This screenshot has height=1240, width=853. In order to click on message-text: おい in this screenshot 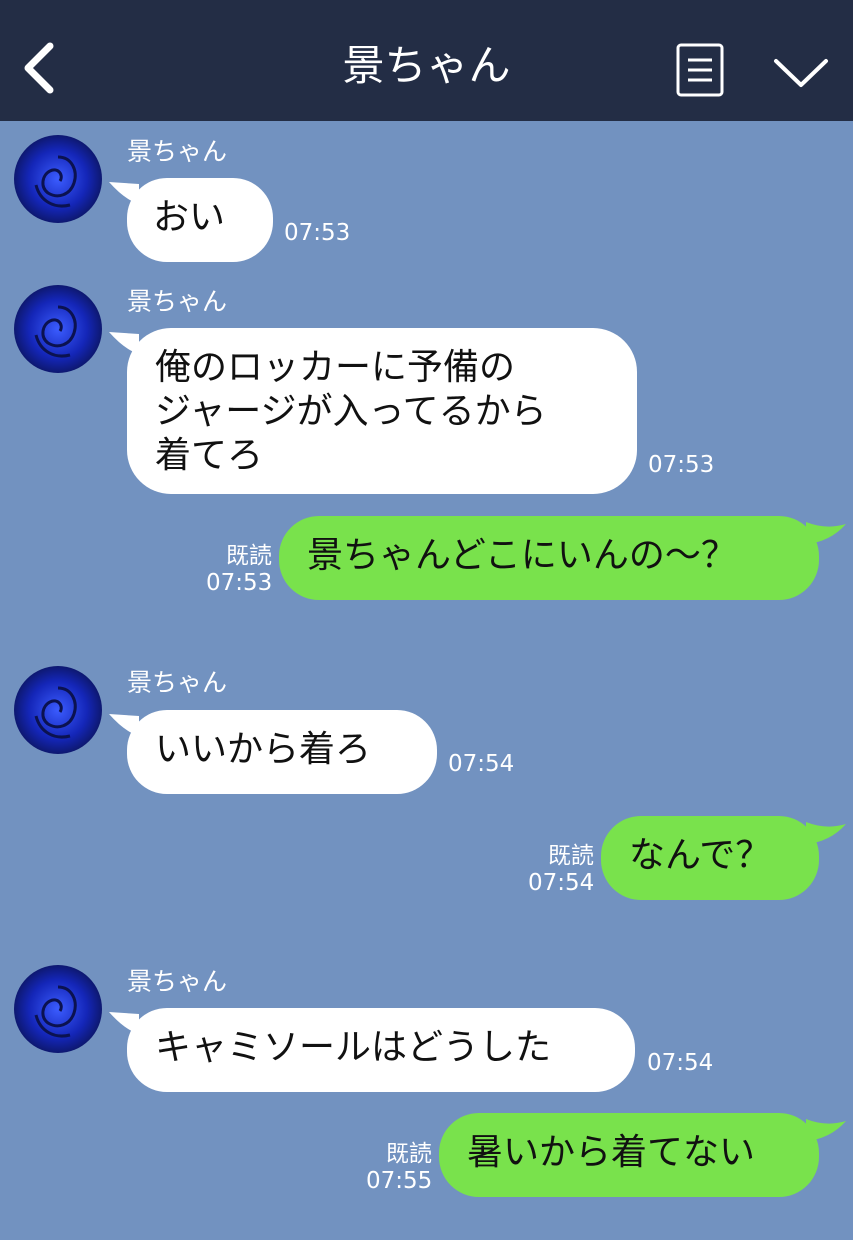, I will do `click(189, 217)`.